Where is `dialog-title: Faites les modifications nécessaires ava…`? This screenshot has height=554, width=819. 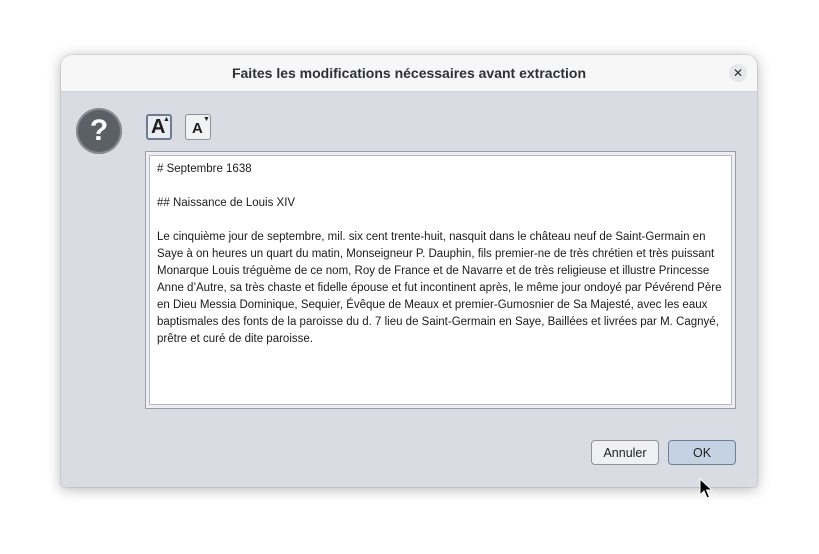
dialog-title: Faites les modifications nécessaires ava… is located at coordinates (409, 73).